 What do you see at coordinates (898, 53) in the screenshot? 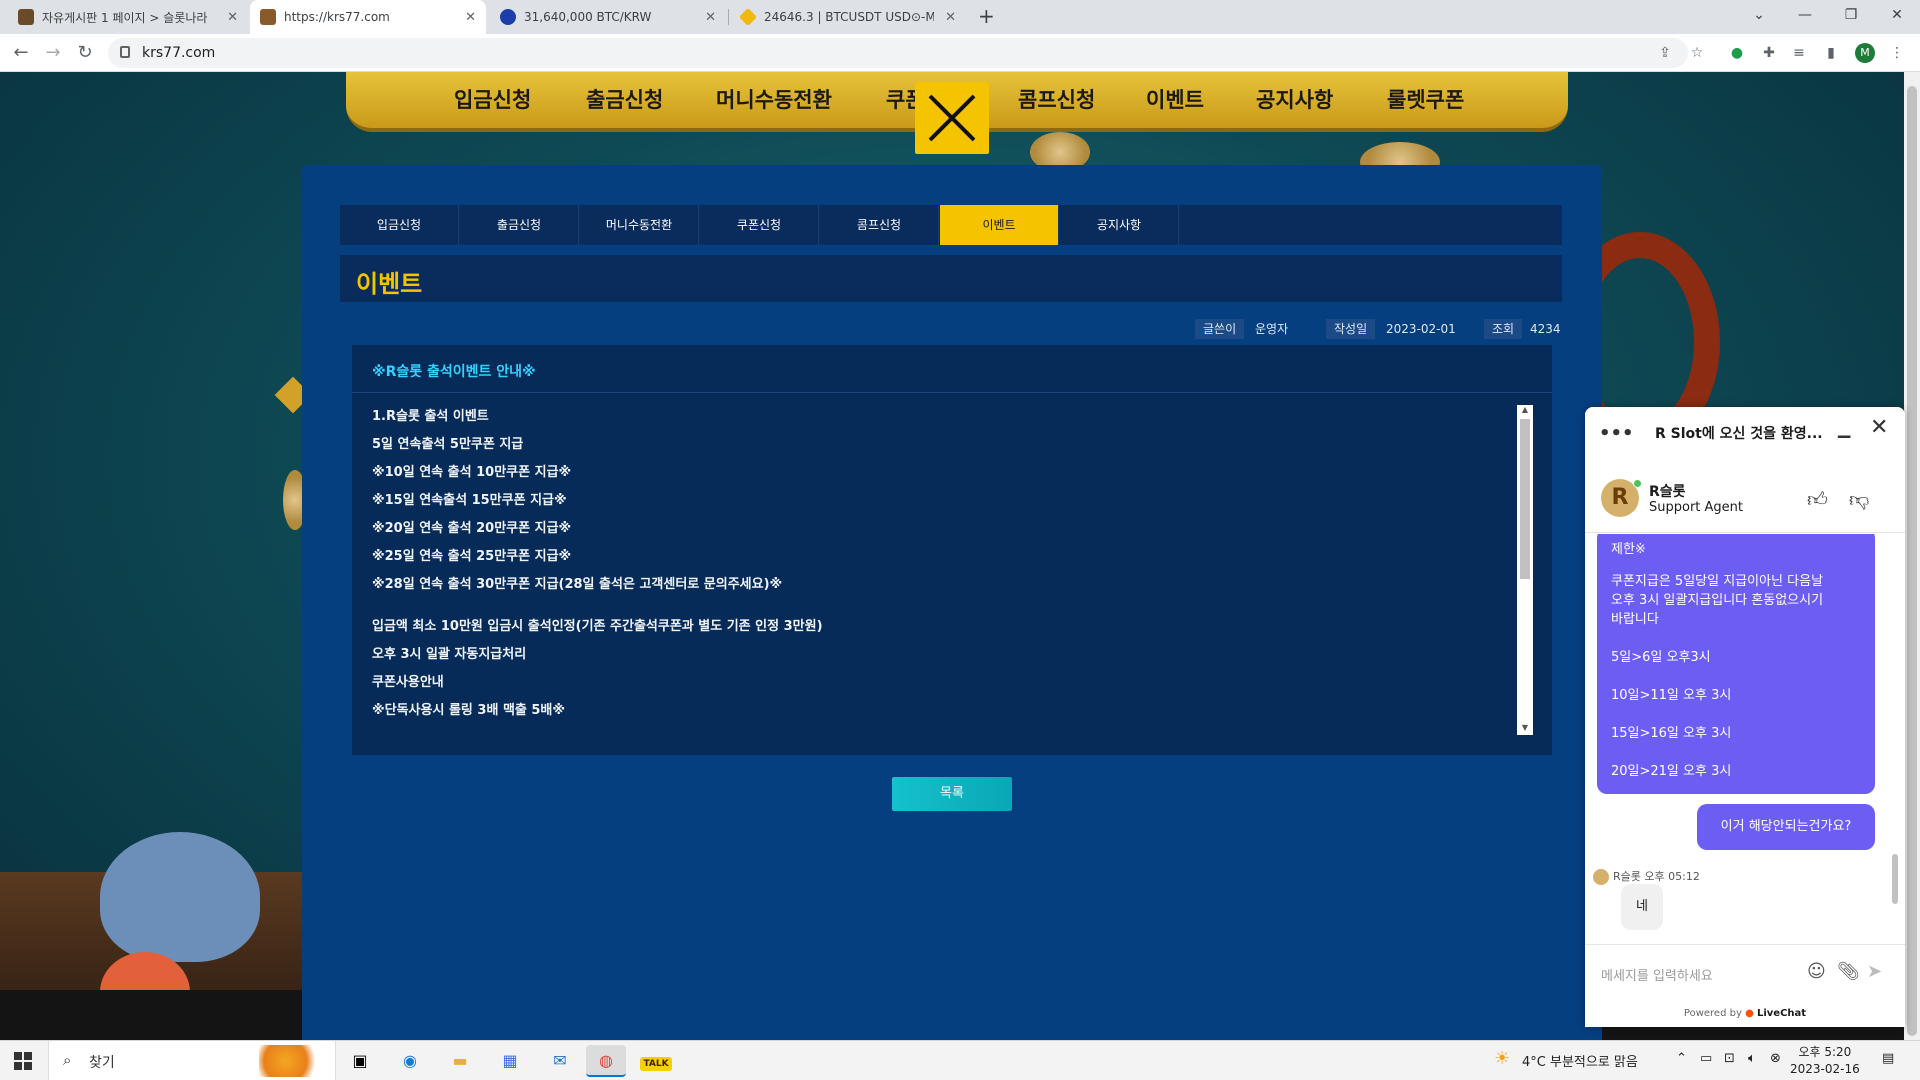
I see `address-bar: krs77.com` at bounding box center [898, 53].